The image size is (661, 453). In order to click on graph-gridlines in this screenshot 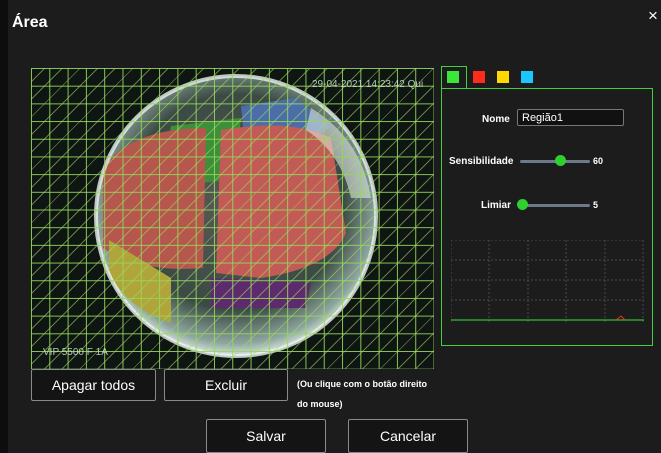, I will do `click(547, 281)`.